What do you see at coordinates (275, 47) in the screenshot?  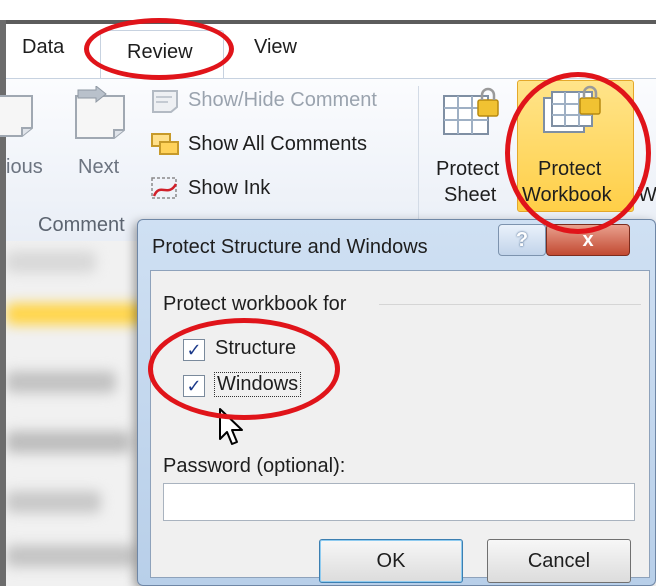 I see `tab-view: View` at bounding box center [275, 47].